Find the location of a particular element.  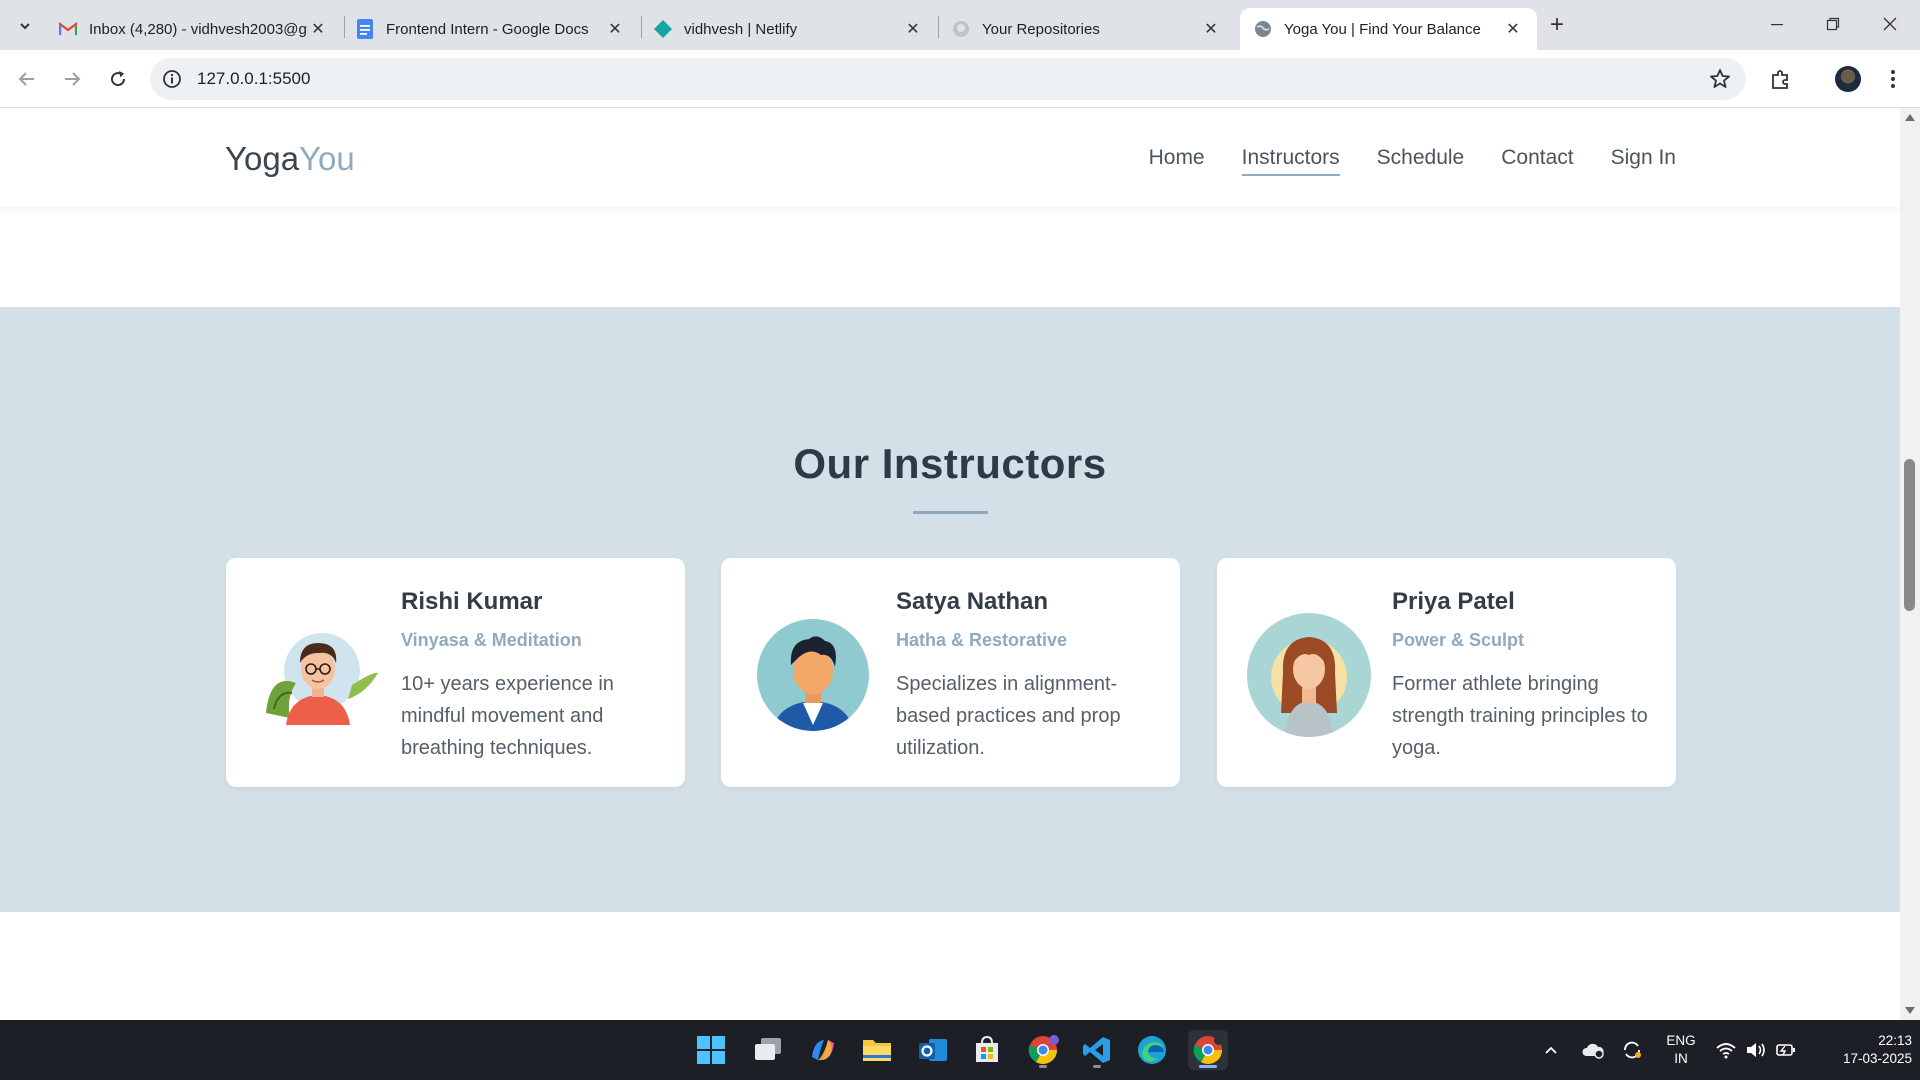

copilot-icon is located at coordinates (823, 1050).